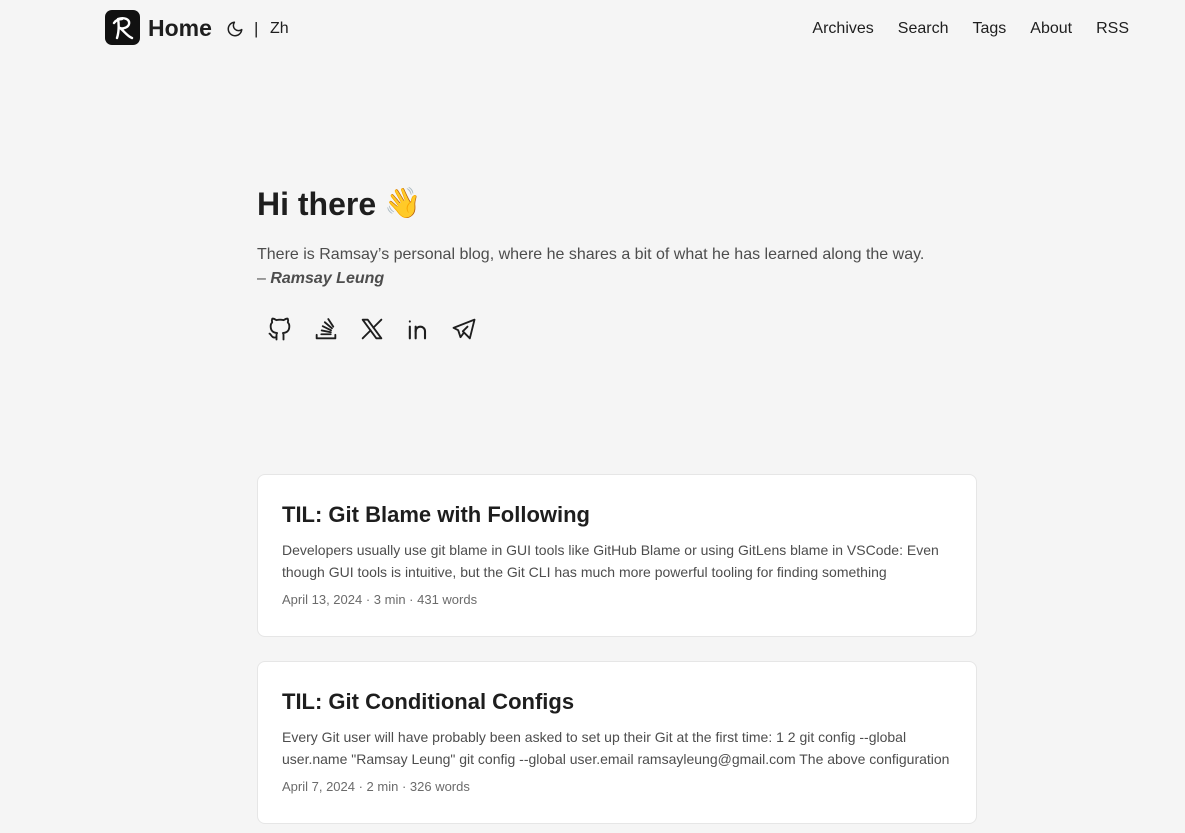 This screenshot has width=1185, height=833. What do you see at coordinates (842, 29) in the screenshot?
I see `nav-archives: Archives` at bounding box center [842, 29].